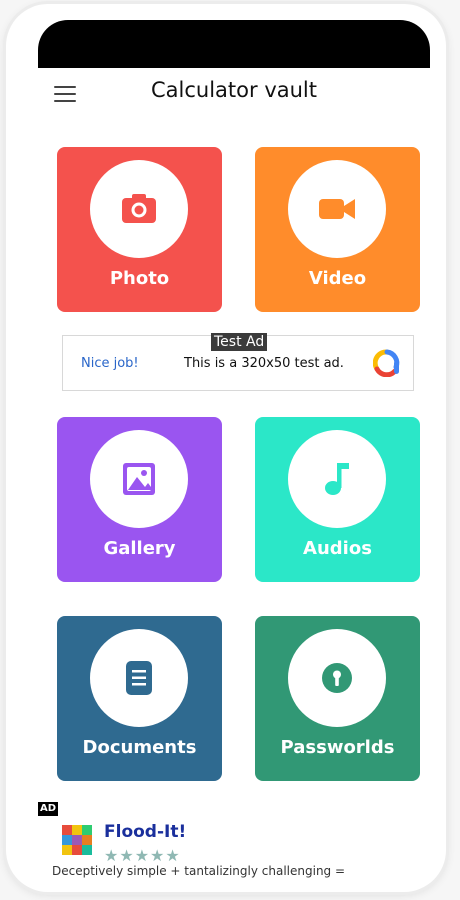  Describe the element at coordinates (139, 548) in the screenshot. I see `gallery-label: Gallery` at that location.